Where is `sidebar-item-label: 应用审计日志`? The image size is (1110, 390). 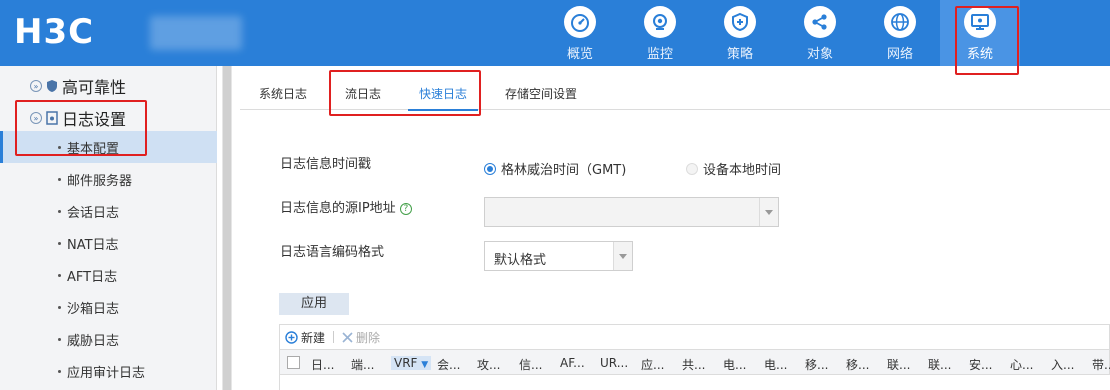 sidebar-item-label: 应用审计日志 is located at coordinates (106, 373).